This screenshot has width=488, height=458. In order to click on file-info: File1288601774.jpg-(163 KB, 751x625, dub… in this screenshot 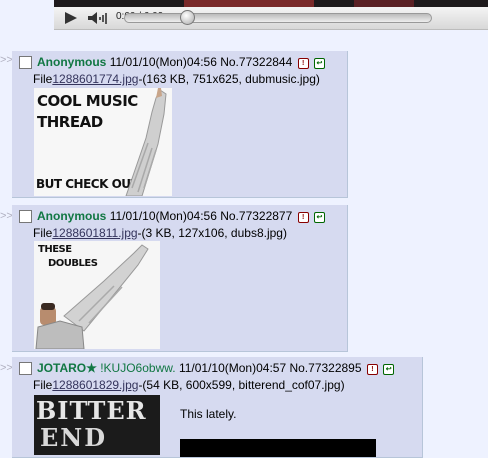, I will do `click(176, 79)`.